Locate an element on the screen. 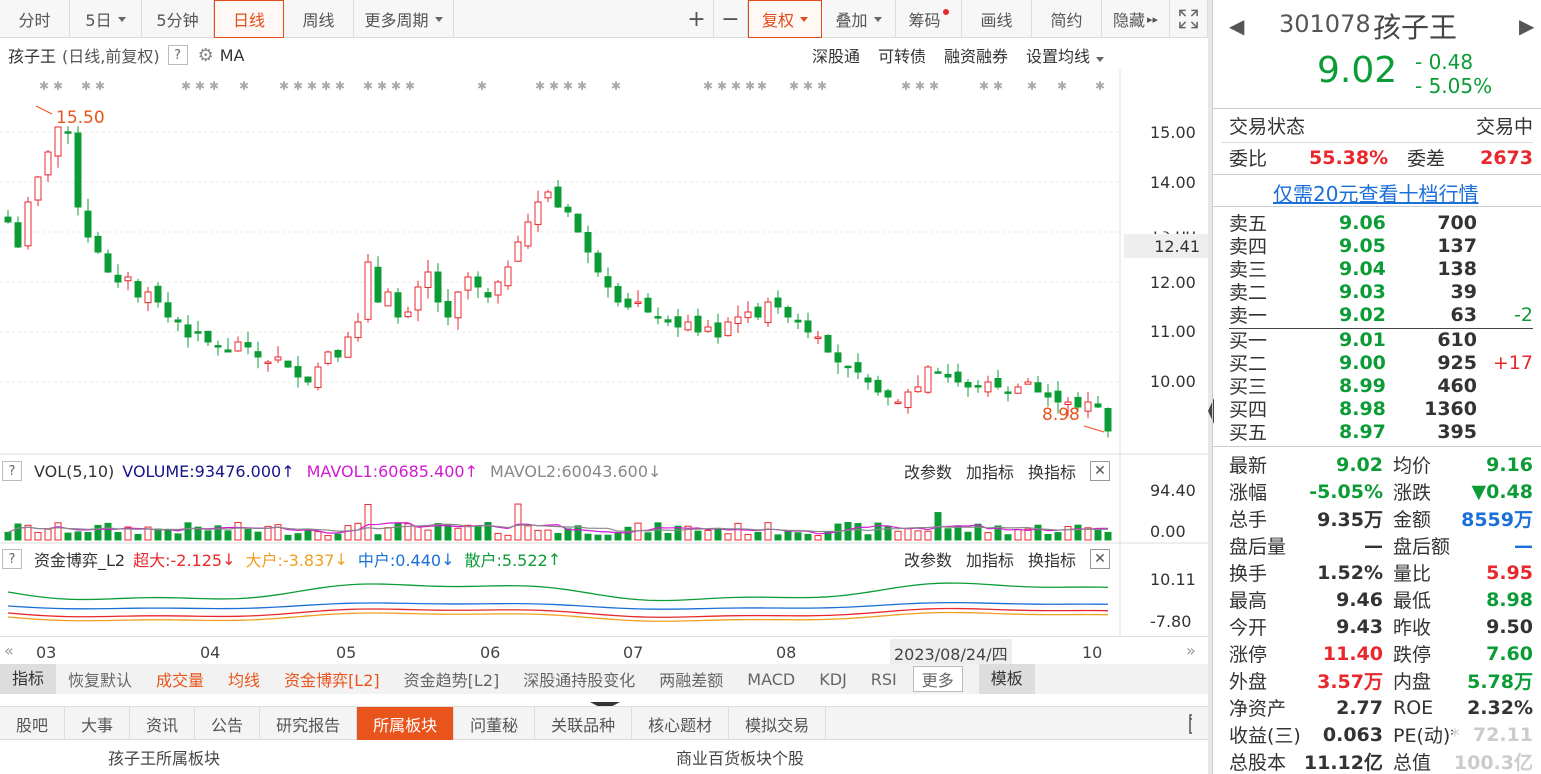  tab-kdj: KDJ is located at coordinates (833, 679).